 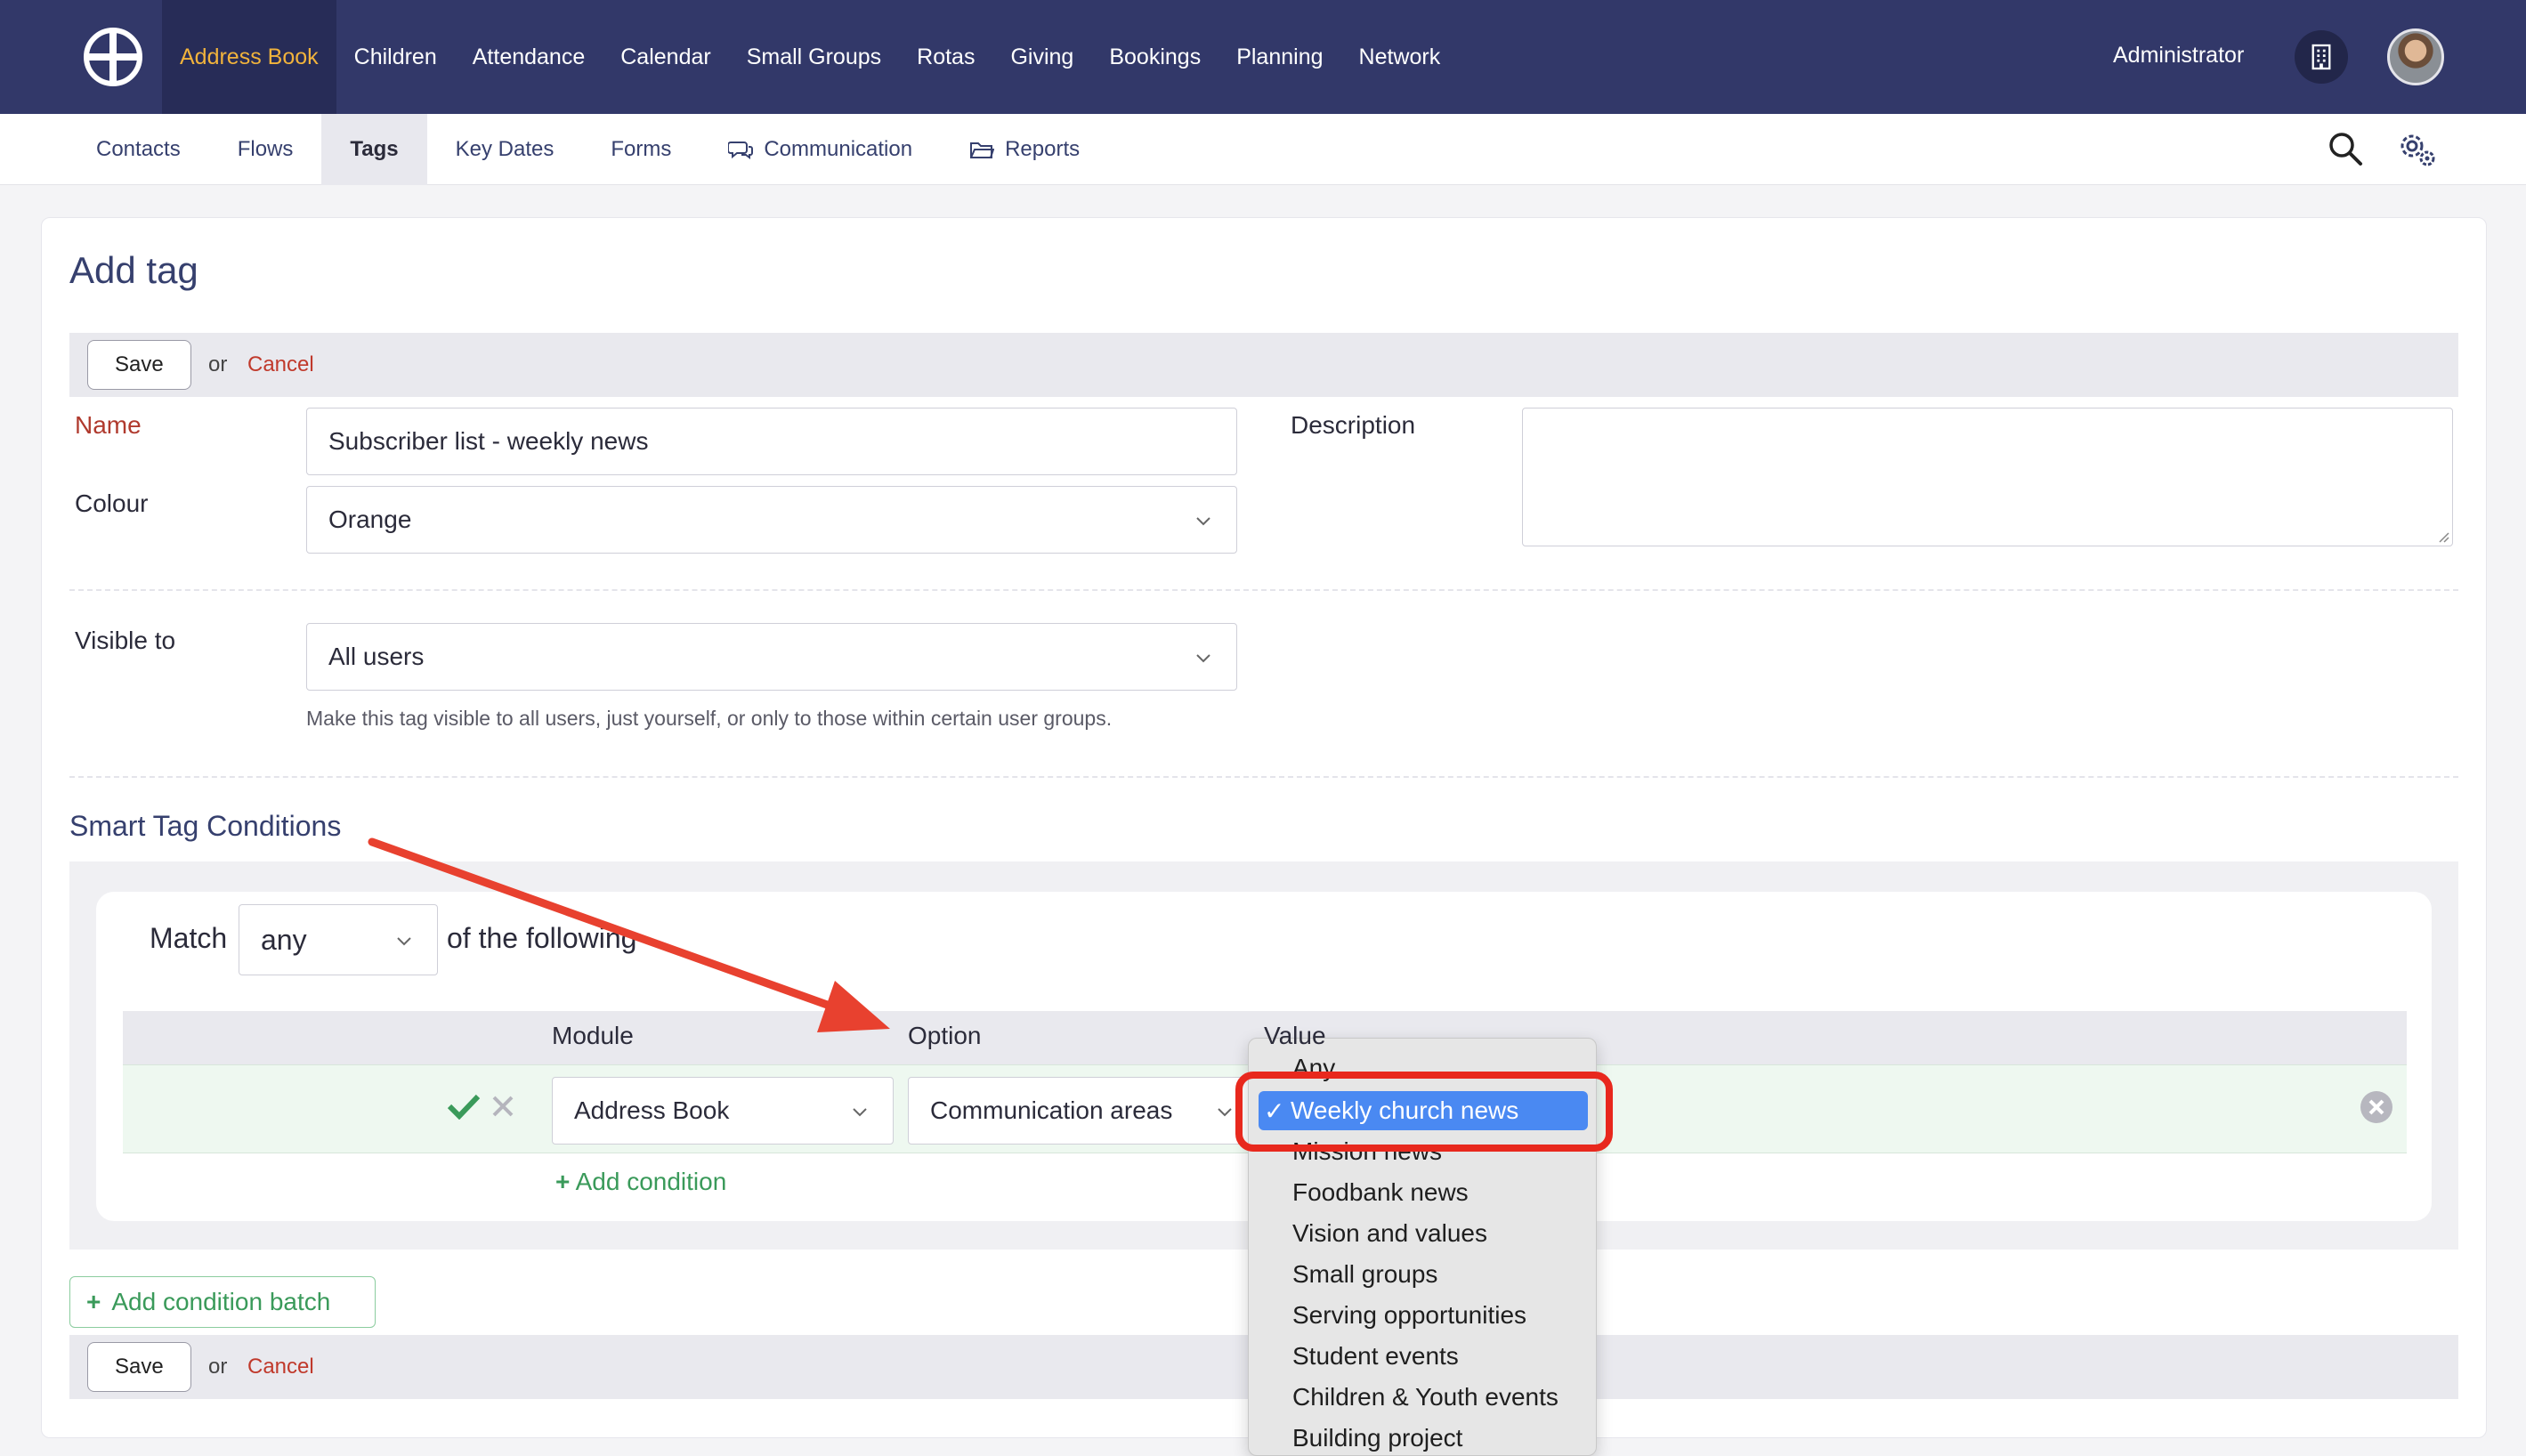 I want to click on name-label: Name, so click(x=108, y=425).